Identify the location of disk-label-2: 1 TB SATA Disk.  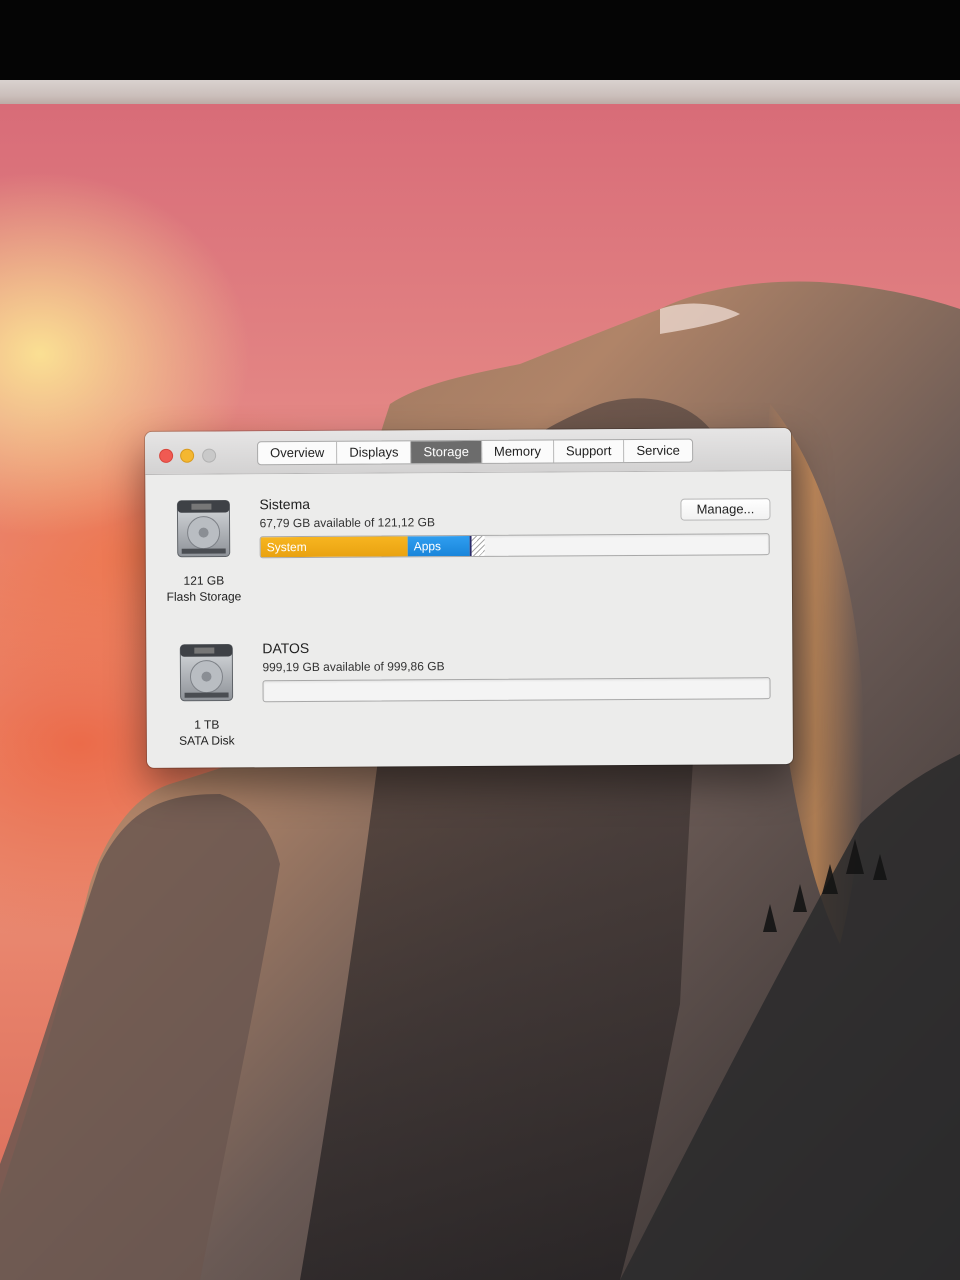
(207, 732).